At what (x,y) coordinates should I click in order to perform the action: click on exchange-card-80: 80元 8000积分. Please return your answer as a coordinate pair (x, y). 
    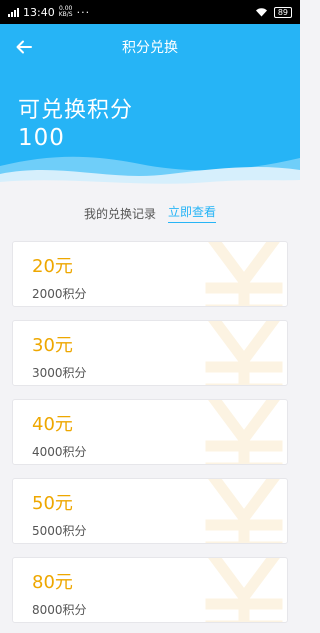
    Looking at the image, I should click on (150, 590).